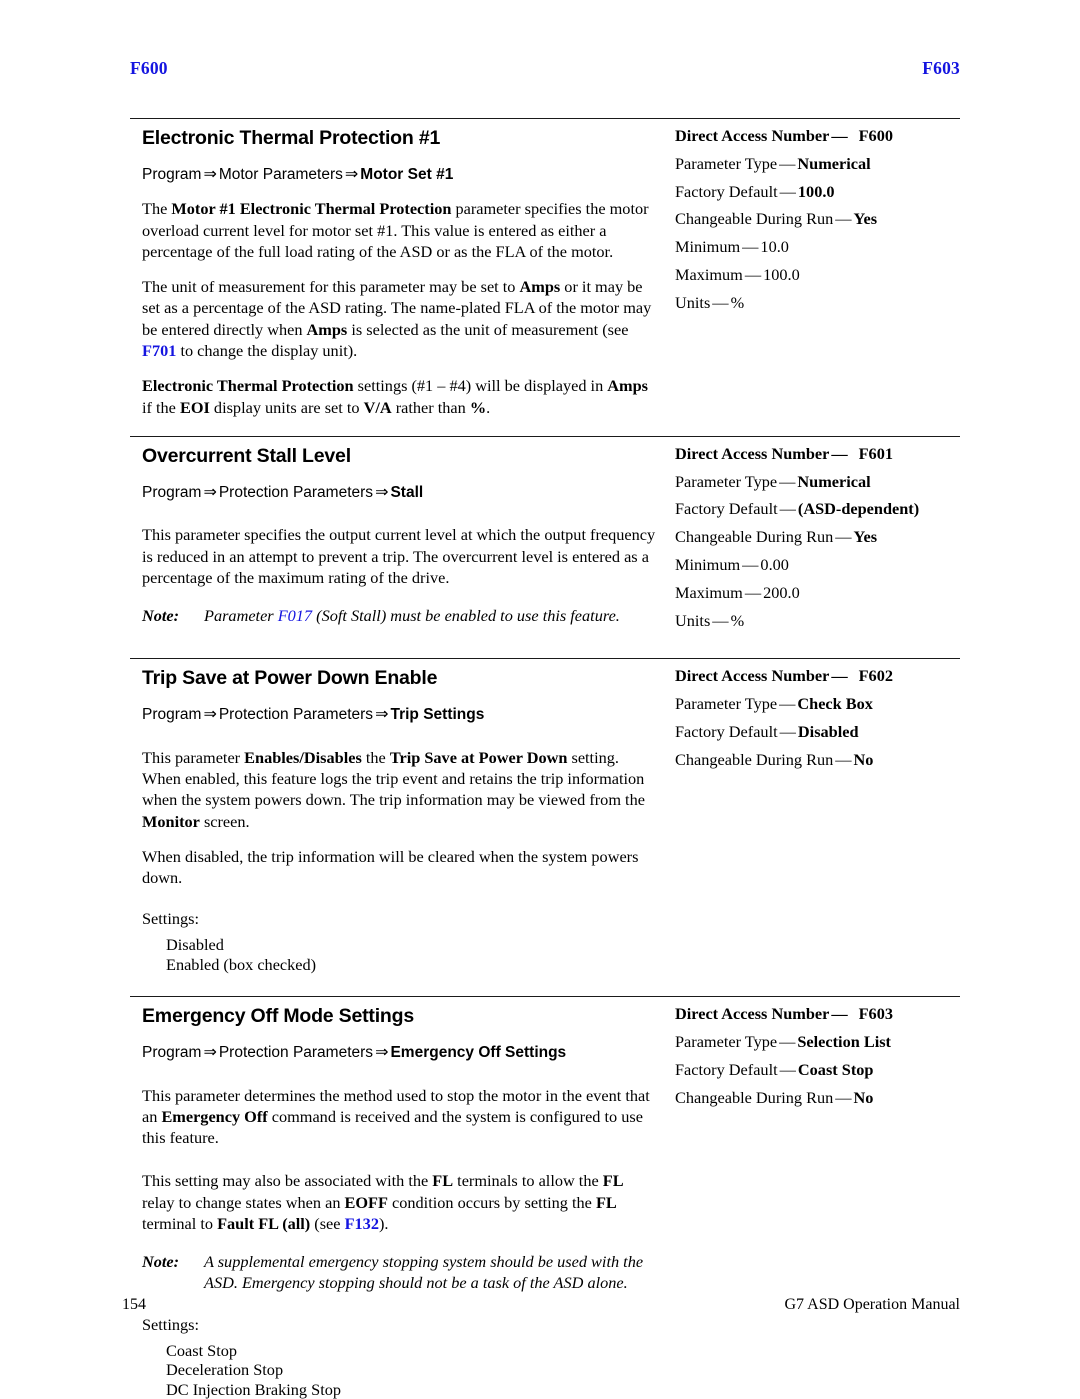 This screenshot has height=1399, width=1080. Describe the element at coordinates (784, 135) in the screenshot. I see `spec-direct-access-number: Direct Access Number — F600` at that location.